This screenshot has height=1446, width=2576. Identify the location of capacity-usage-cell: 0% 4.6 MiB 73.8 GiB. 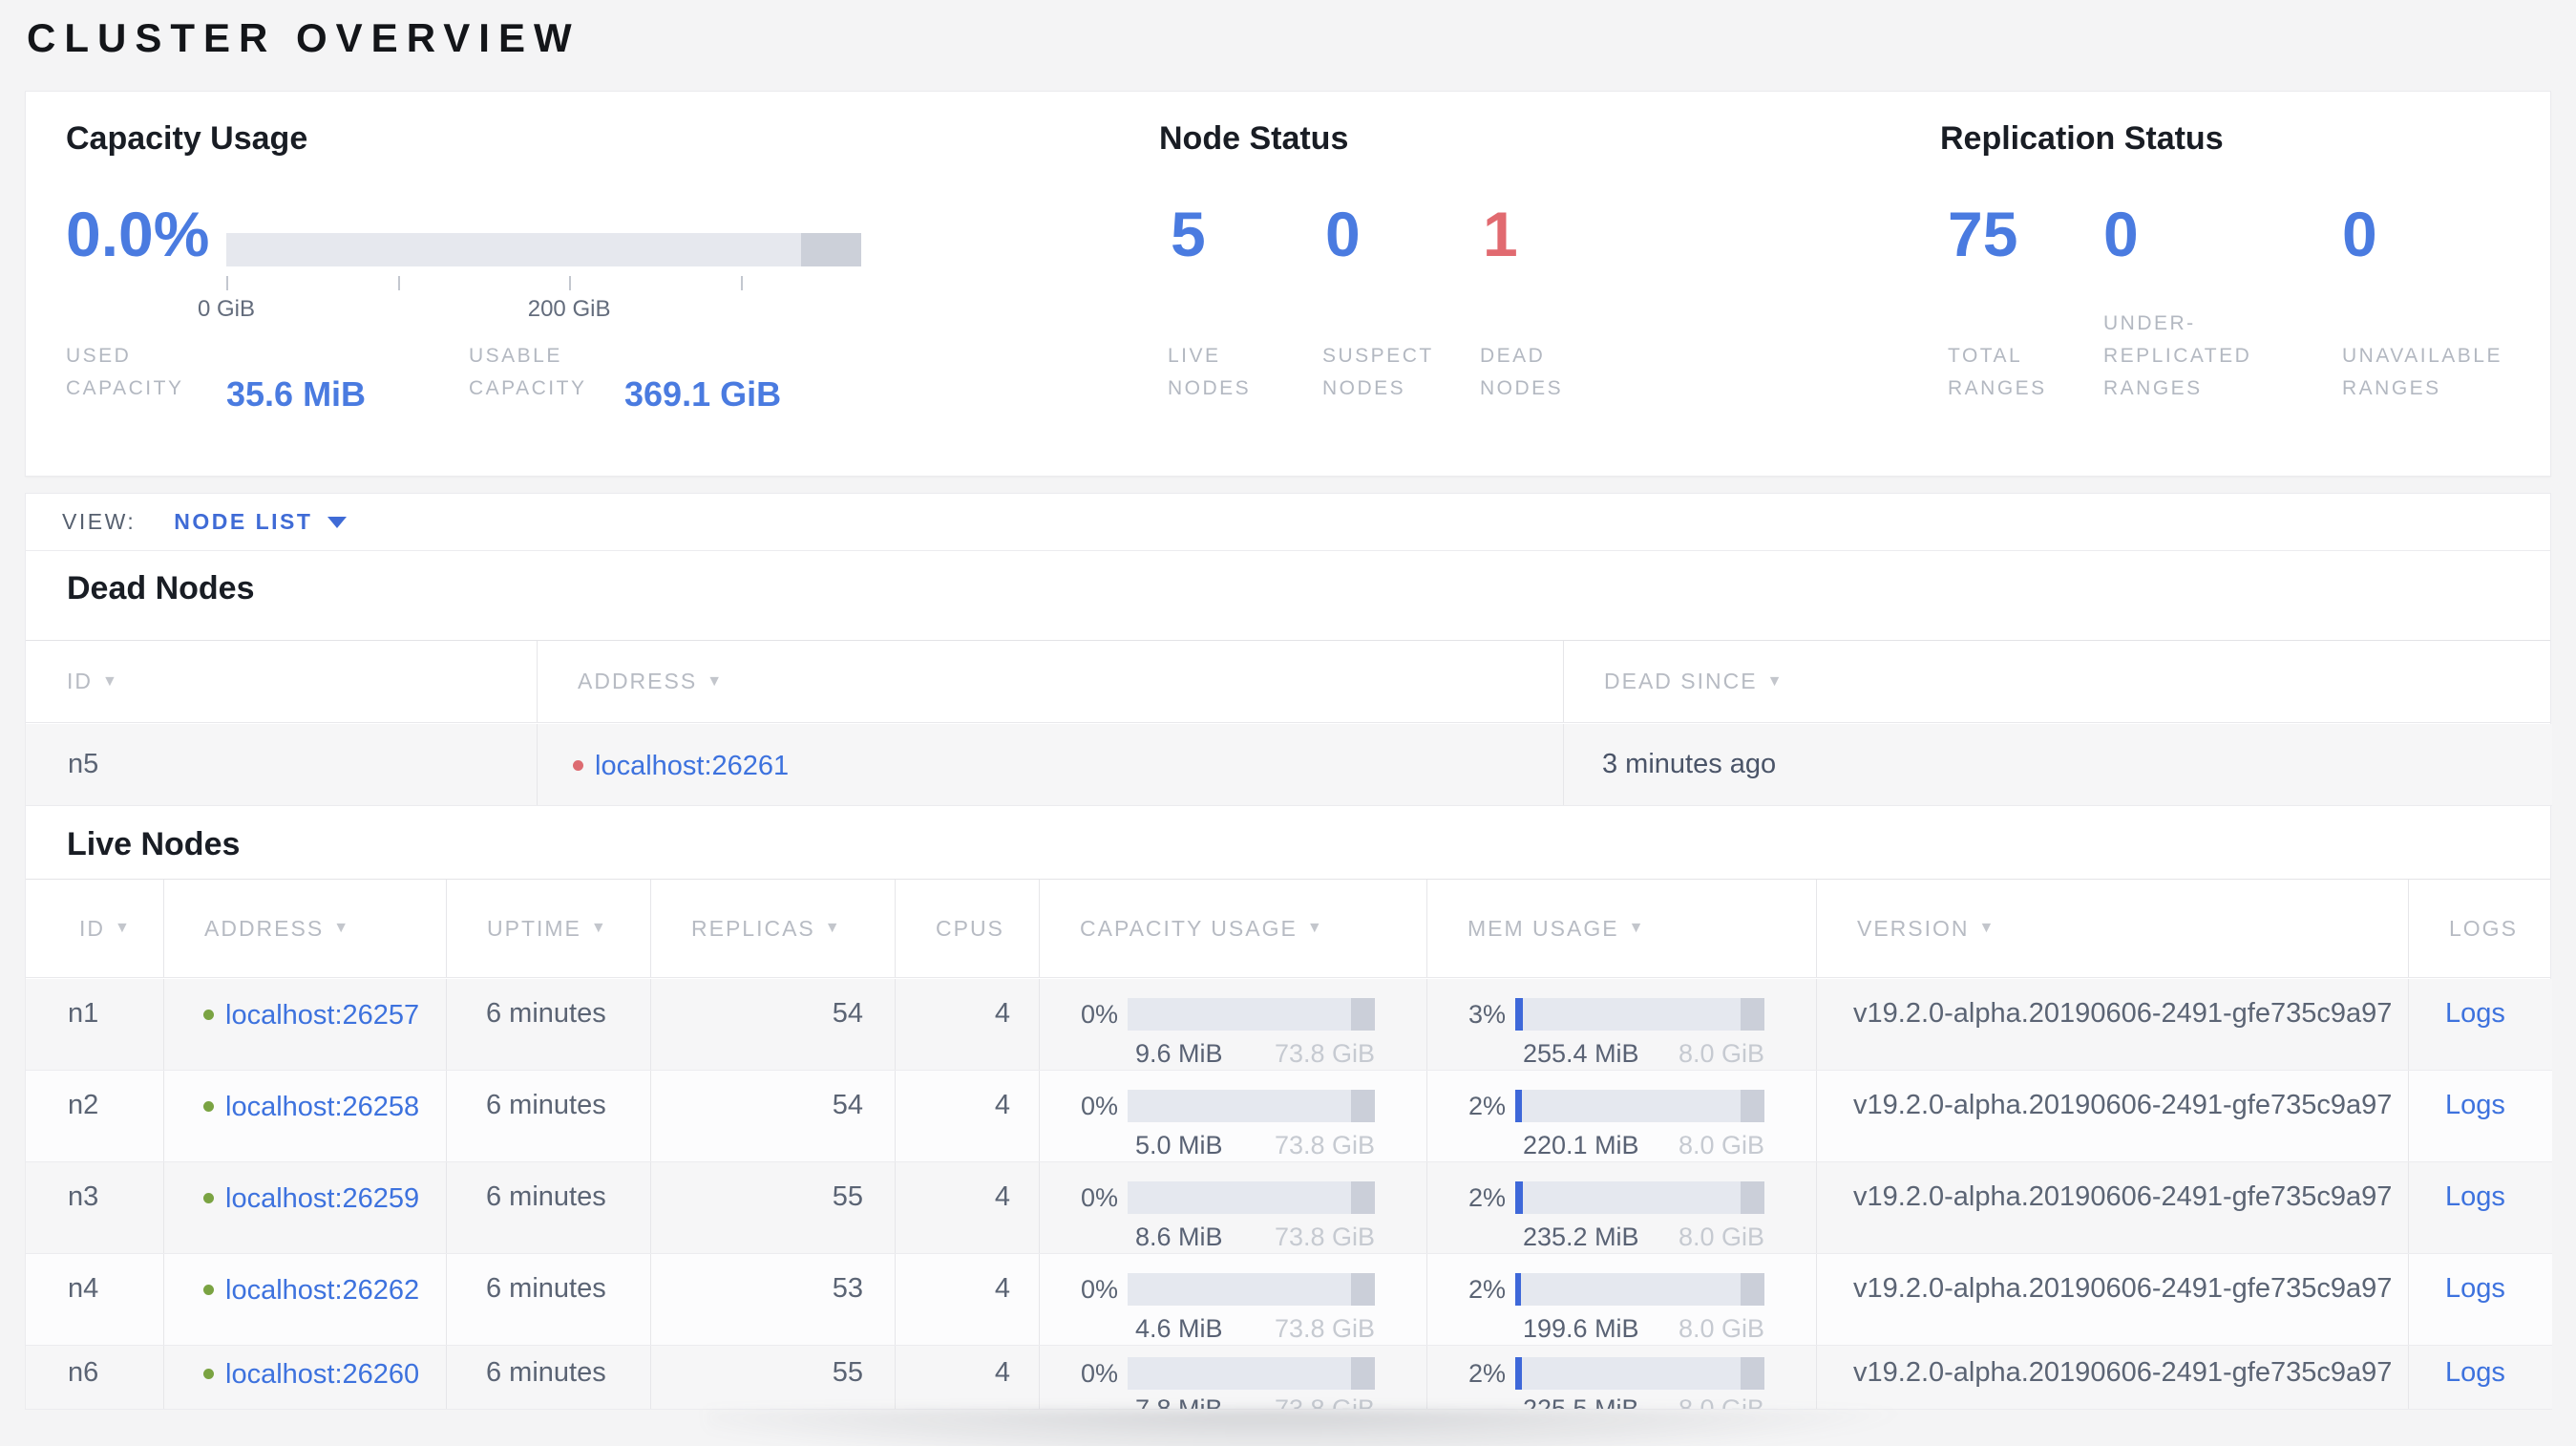
(1232, 1300).